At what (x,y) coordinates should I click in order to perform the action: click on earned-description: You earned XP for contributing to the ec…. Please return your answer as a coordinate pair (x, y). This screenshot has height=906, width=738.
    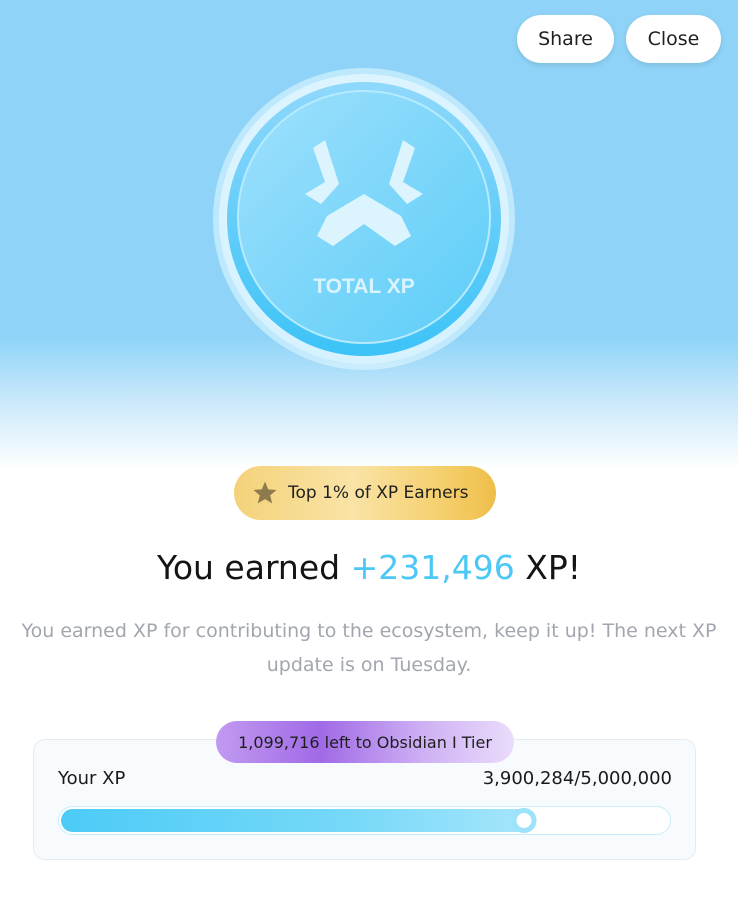
    Looking at the image, I should click on (369, 648).